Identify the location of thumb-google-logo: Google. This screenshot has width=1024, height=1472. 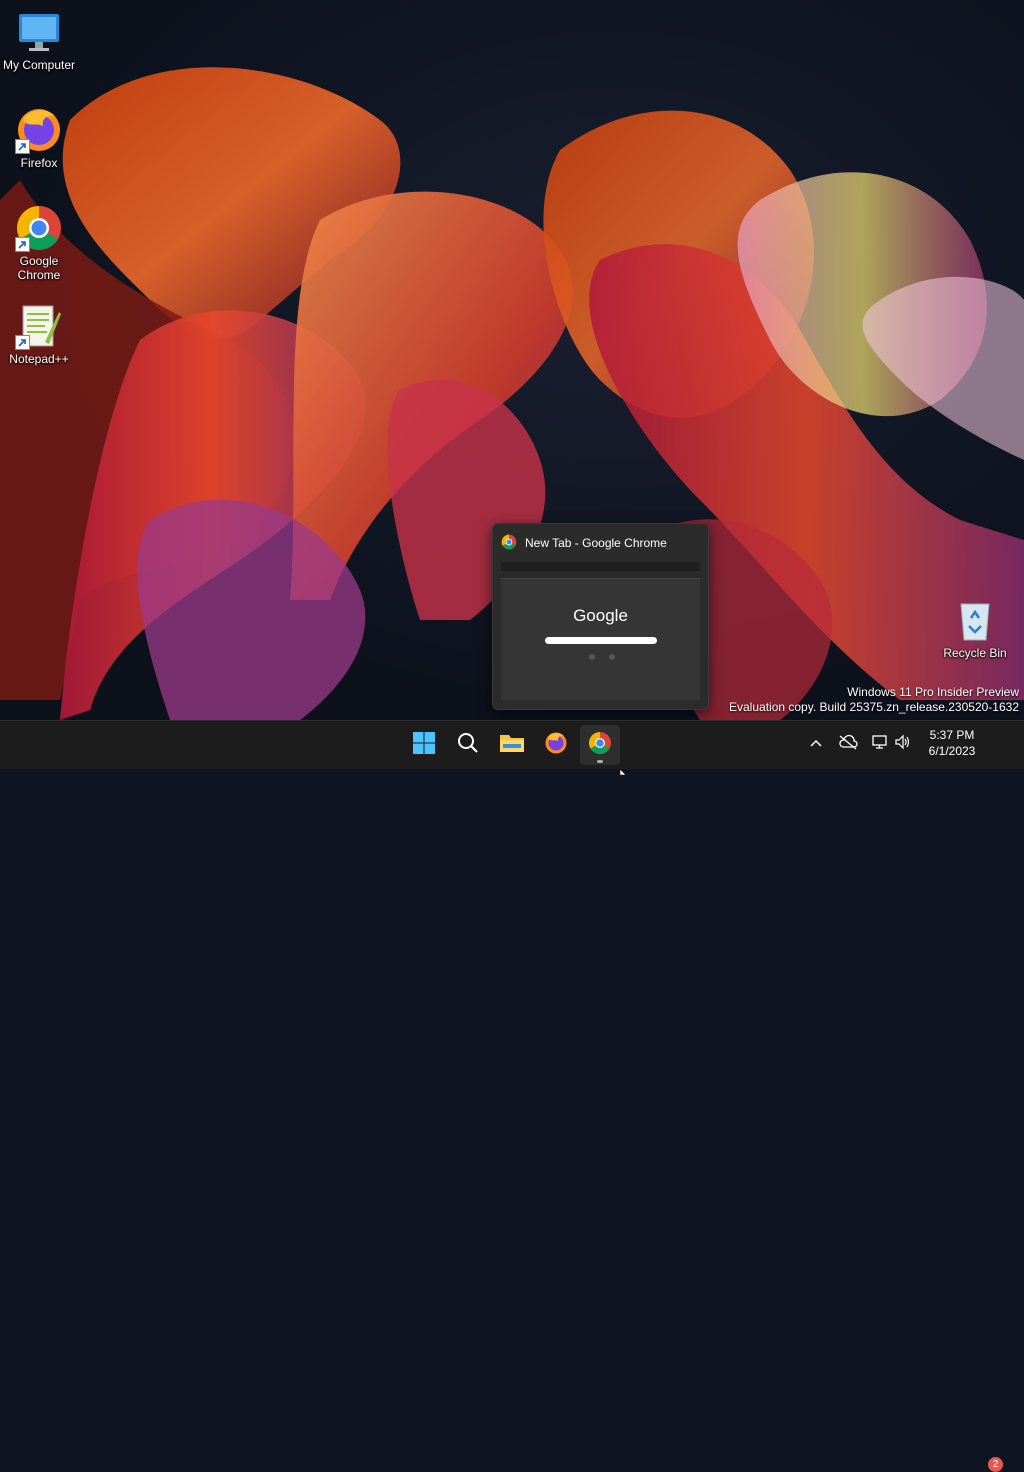
(600, 615).